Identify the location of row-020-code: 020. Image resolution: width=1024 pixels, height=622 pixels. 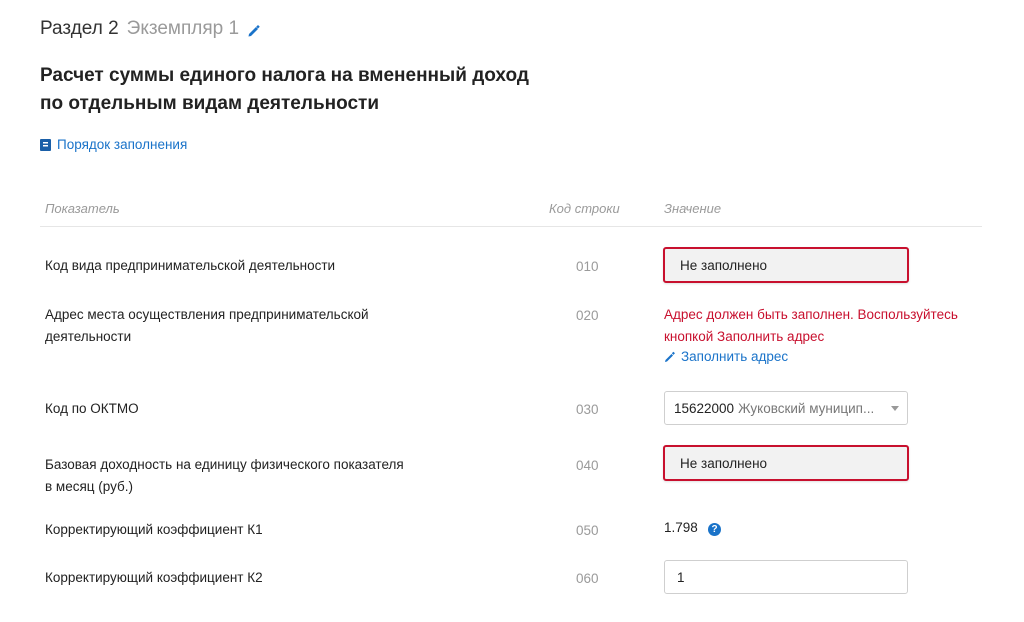
(587, 315).